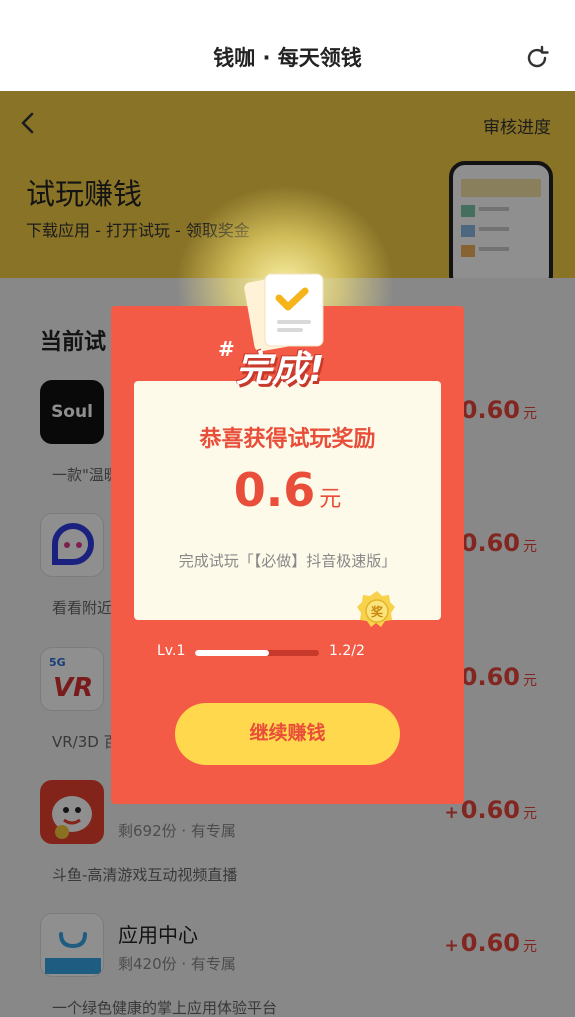 The height and width of the screenshot is (1017, 575). Describe the element at coordinates (330, 499) in the screenshot. I see `reward-amount-unit: 元` at that location.